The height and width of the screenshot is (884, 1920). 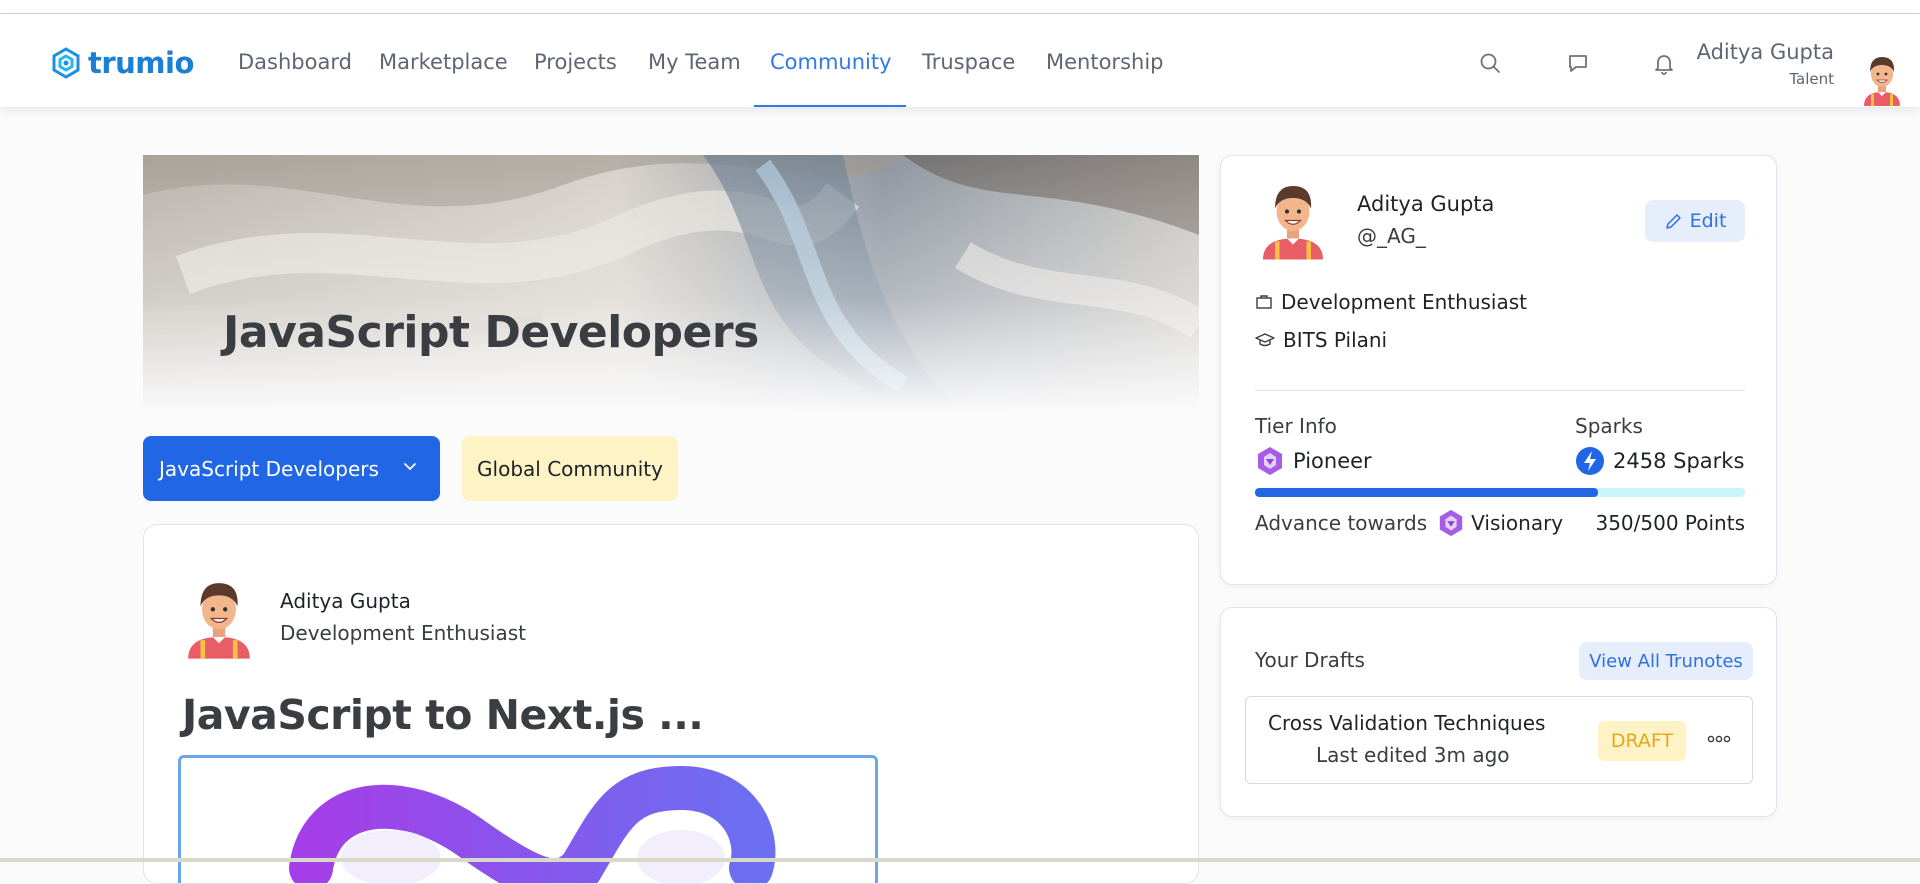 What do you see at coordinates (1664, 63) in the screenshot?
I see `bell-icon` at bounding box center [1664, 63].